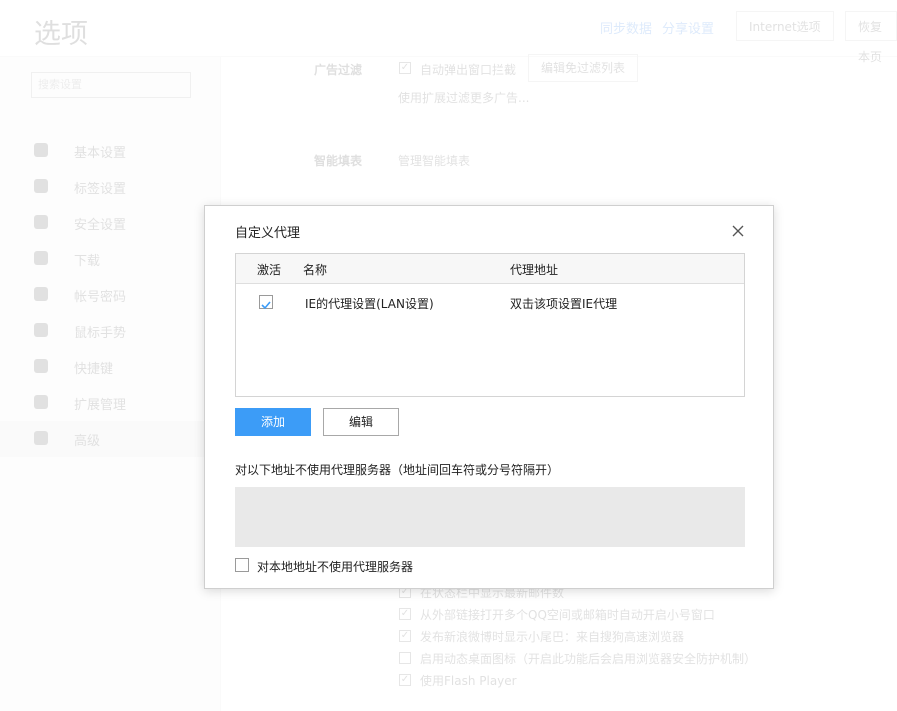 This screenshot has width=897, height=711. What do you see at coordinates (100, 333) in the screenshot?
I see `sidebar-item-label: 鼠标手势` at bounding box center [100, 333].